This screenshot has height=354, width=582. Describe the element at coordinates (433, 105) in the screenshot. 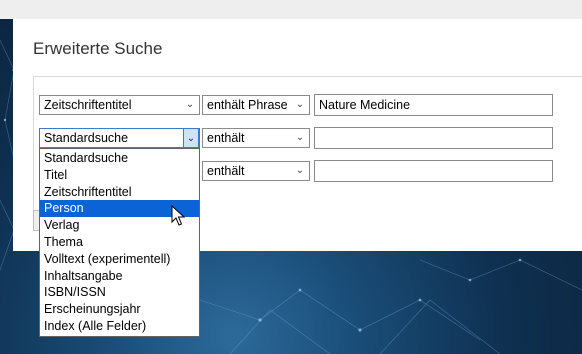

I see `search-term-input-row-1: Nature Medicine` at that location.